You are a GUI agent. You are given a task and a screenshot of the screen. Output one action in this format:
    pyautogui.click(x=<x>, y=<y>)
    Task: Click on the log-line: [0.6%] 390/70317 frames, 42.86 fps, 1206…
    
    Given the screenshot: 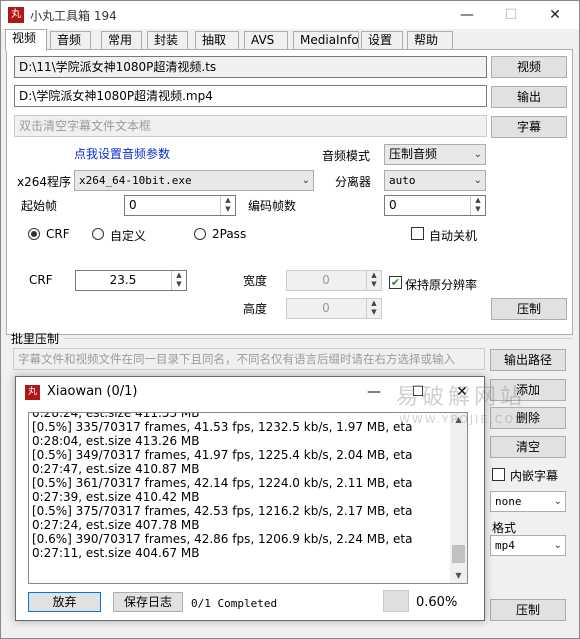 What is the action you would take?
    pyautogui.click(x=222, y=539)
    